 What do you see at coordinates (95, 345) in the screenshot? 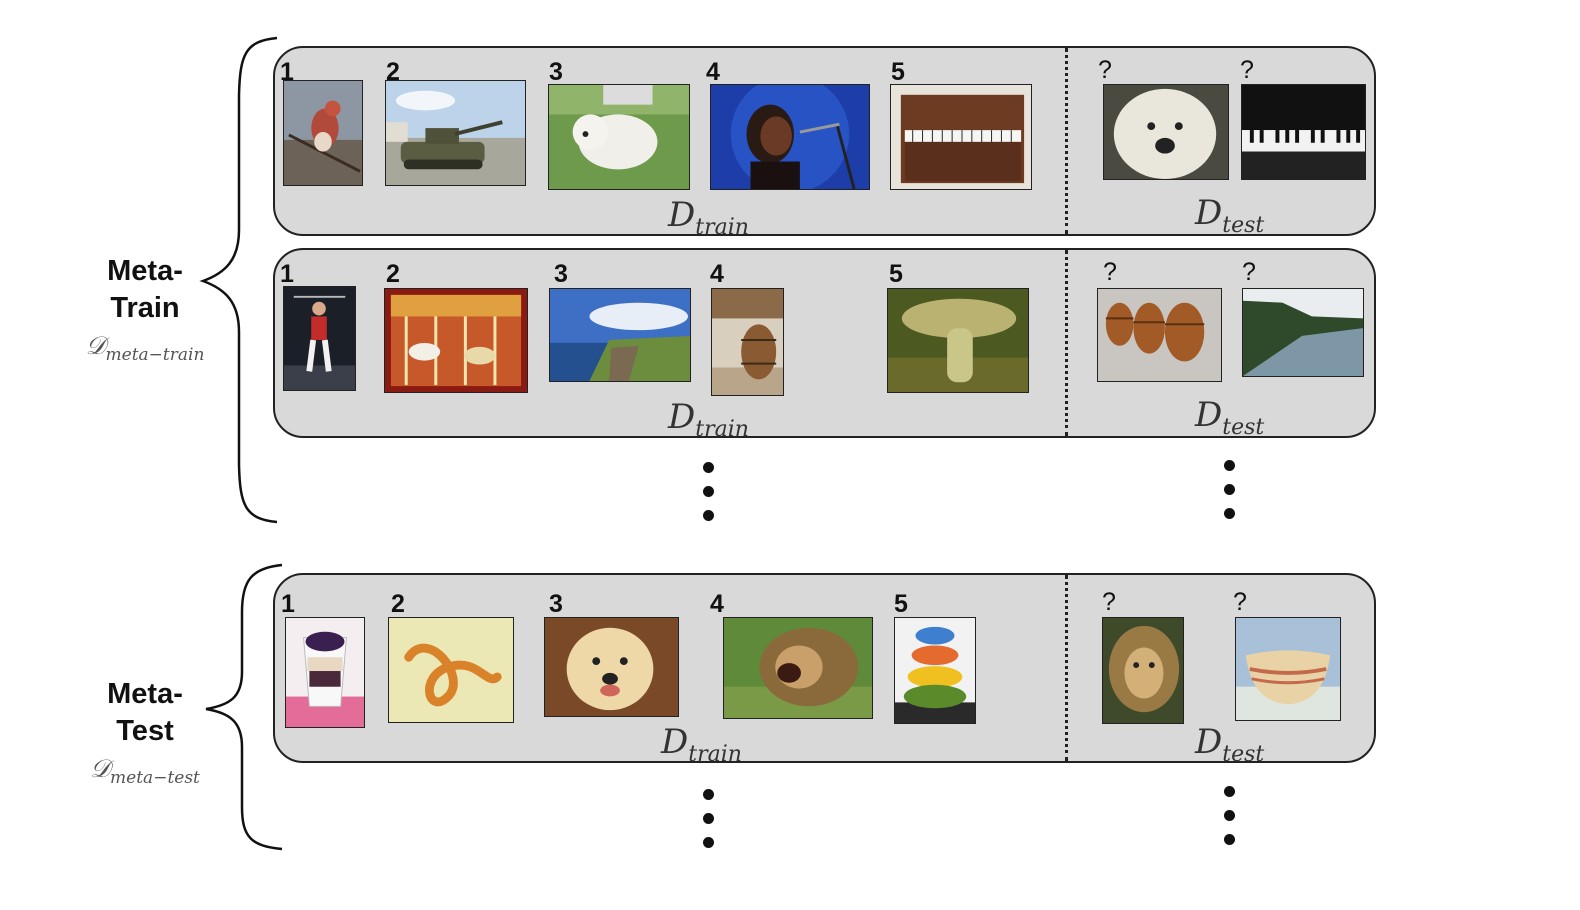
I see `meta-train-symbol-main: 𝒟` at bounding box center [95, 345].